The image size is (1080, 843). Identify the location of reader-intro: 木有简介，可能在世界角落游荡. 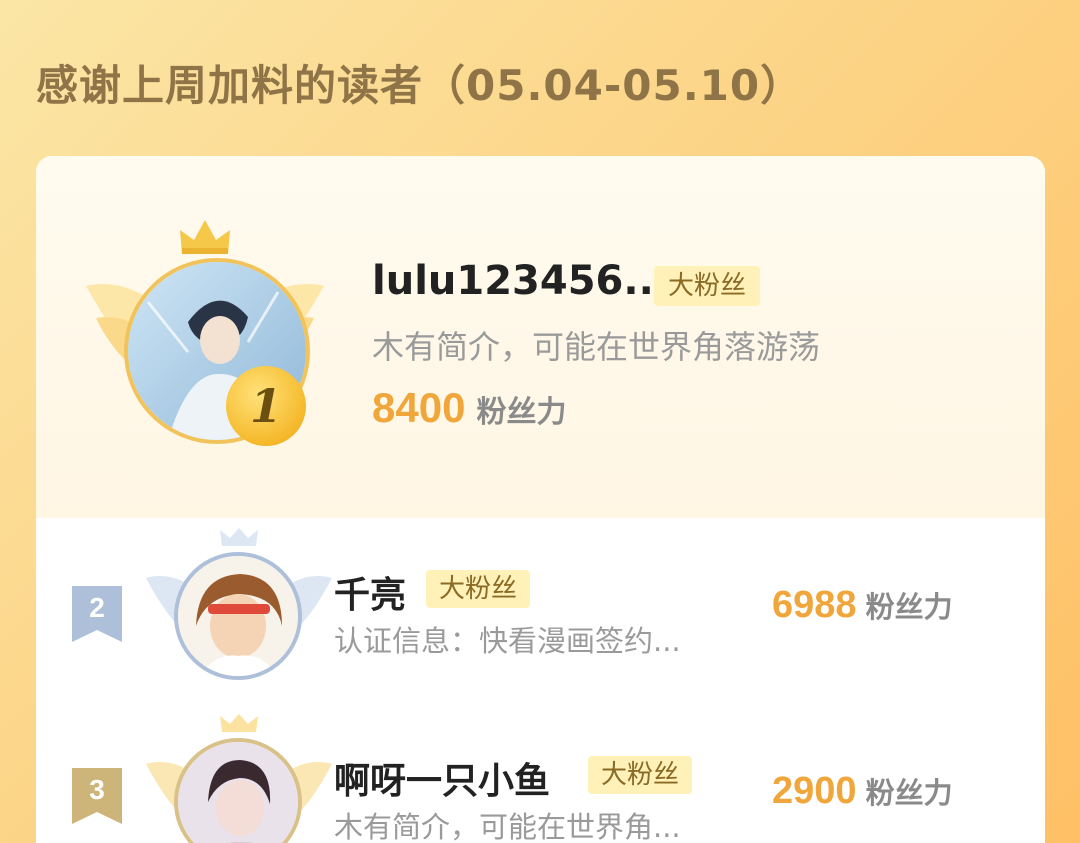
(596, 347).